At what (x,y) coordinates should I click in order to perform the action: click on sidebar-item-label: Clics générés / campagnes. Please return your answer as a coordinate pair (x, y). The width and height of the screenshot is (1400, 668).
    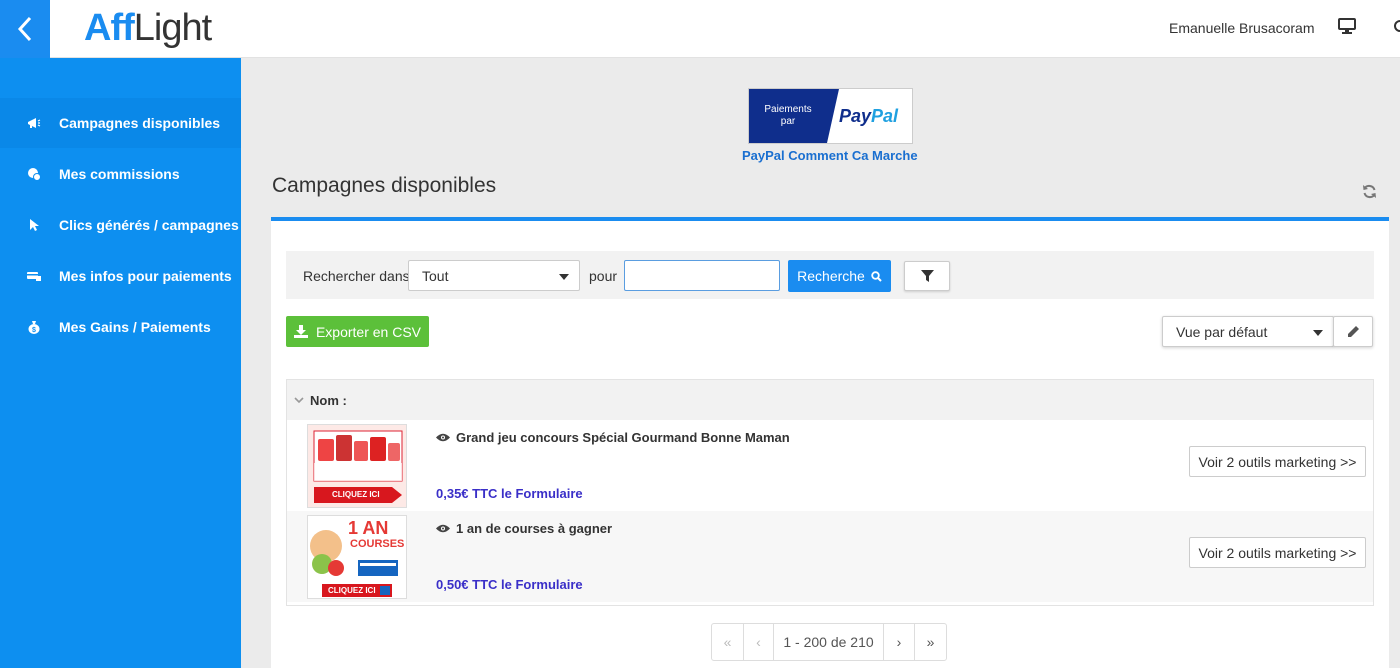
    Looking at the image, I should click on (149, 225).